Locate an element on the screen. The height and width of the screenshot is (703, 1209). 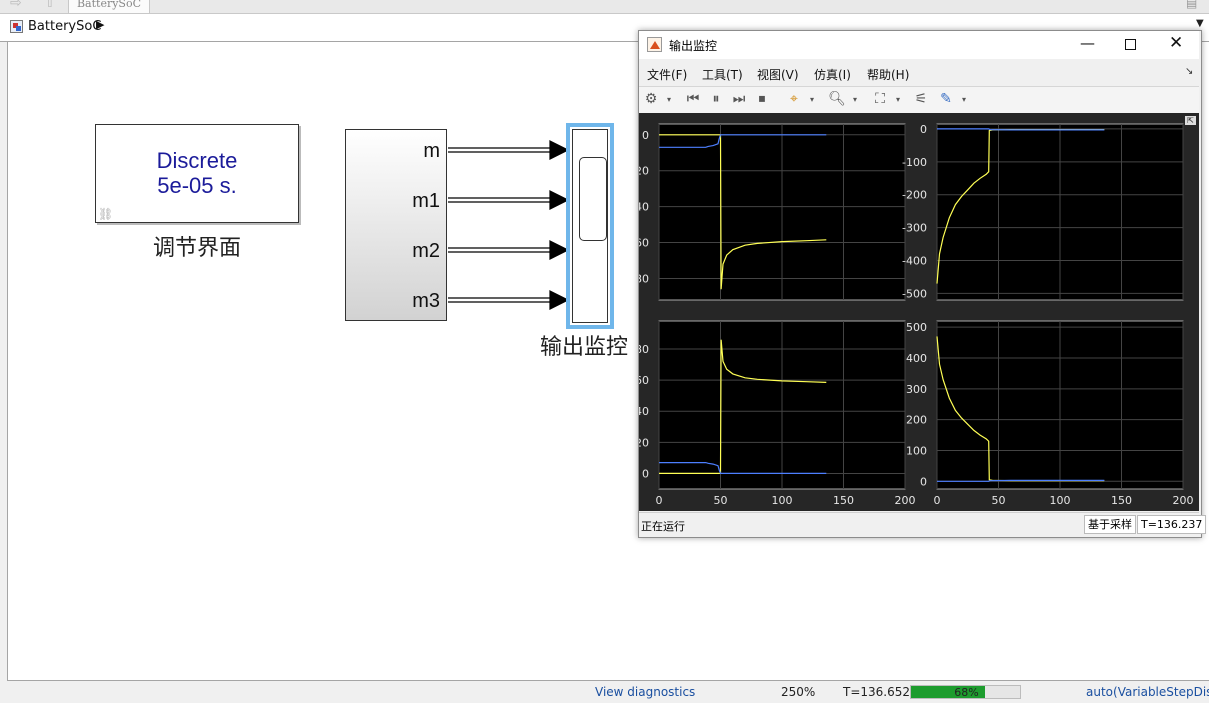
powergui-caption: 调节界面 is located at coordinates (196, 248).